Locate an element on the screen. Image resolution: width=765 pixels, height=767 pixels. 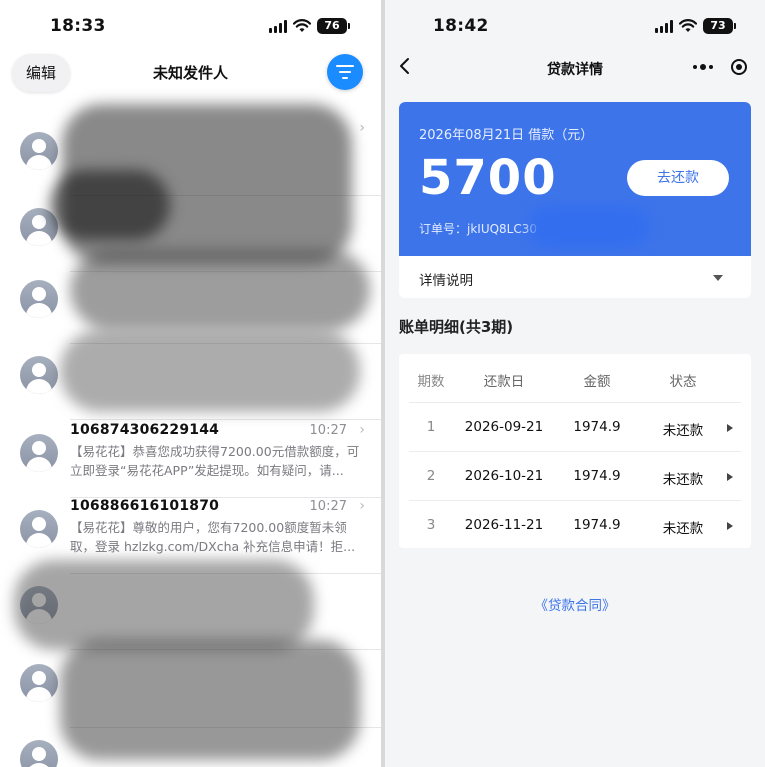
column-header: 状态 is located at coordinates (683, 382).